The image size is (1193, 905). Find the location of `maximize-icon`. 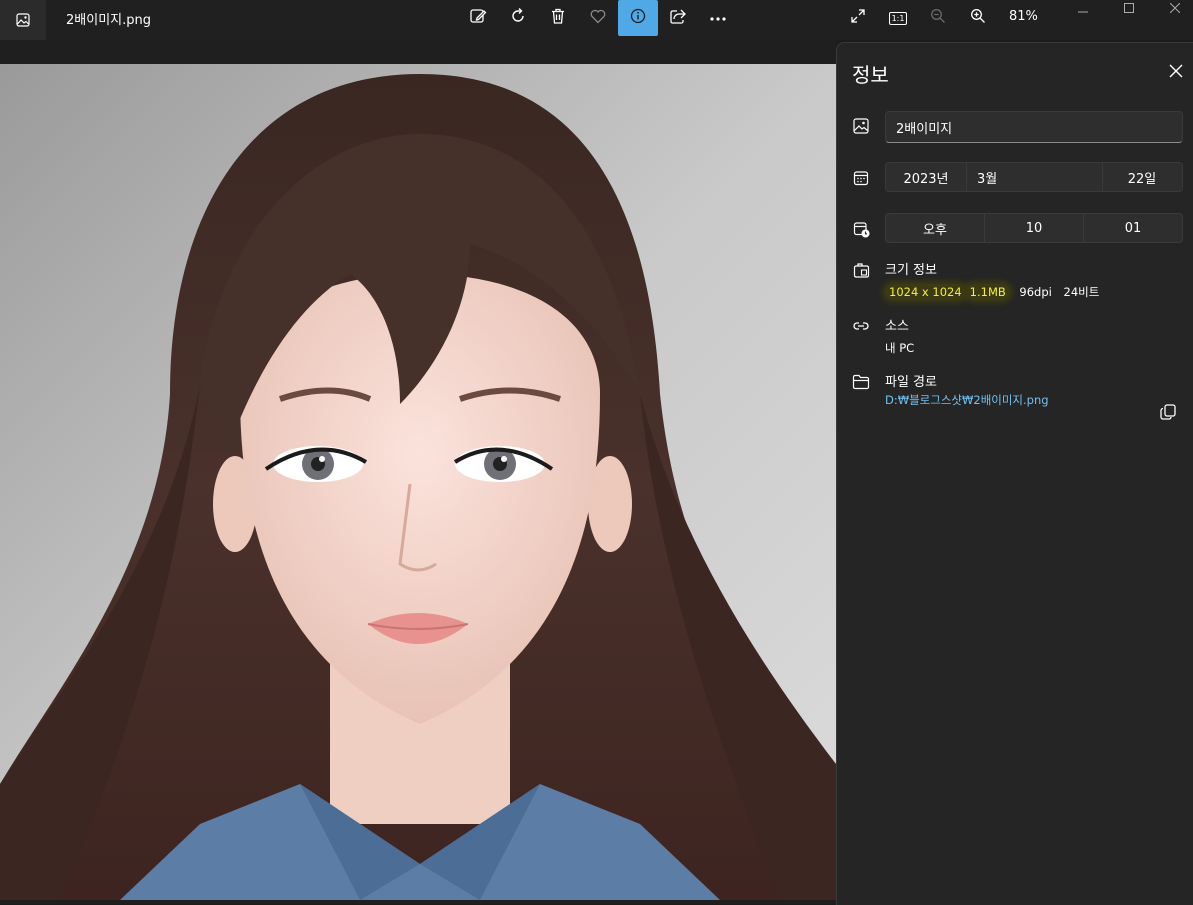

maximize-icon is located at coordinates (1129, 9).